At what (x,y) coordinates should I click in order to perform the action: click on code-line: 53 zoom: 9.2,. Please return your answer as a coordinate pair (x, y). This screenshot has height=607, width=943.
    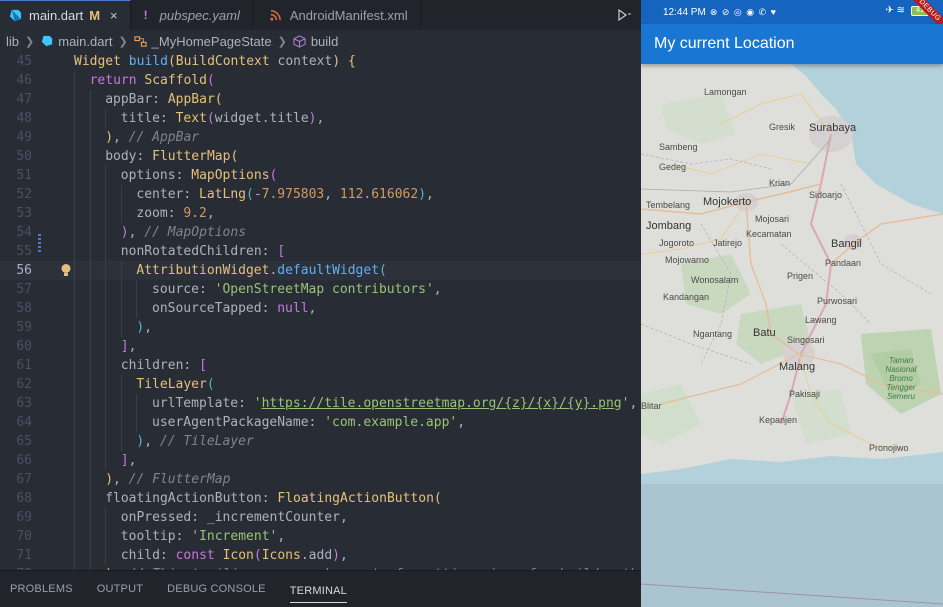
    Looking at the image, I should click on (320, 213).